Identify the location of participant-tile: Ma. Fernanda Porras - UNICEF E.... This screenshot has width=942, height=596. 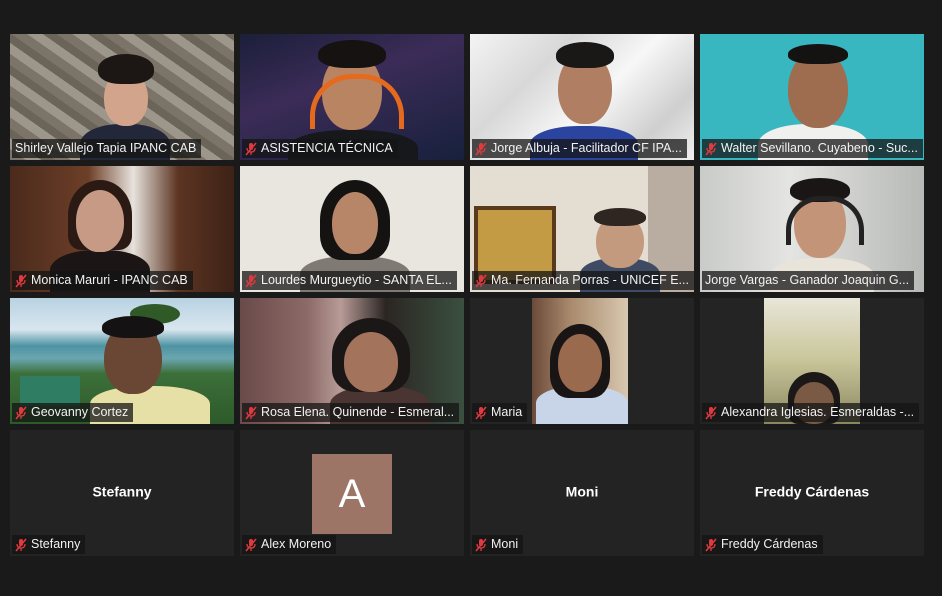
(582, 229).